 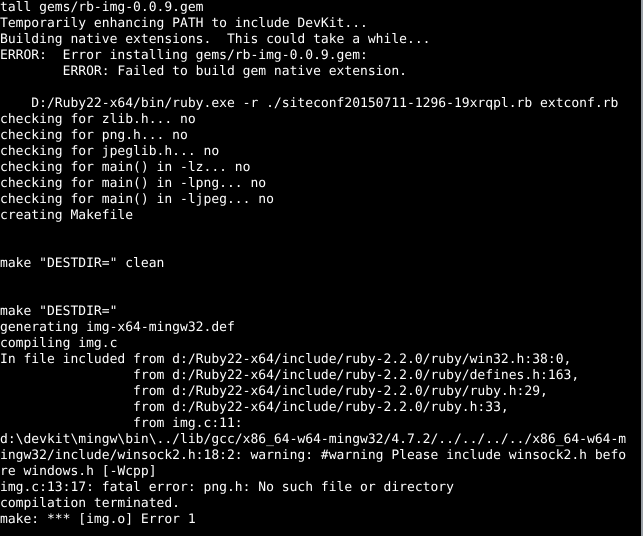 What do you see at coordinates (110, 151) in the screenshot?
I see `console-line: checking for jpeglib.h... no` at bounding box center [110, 151].